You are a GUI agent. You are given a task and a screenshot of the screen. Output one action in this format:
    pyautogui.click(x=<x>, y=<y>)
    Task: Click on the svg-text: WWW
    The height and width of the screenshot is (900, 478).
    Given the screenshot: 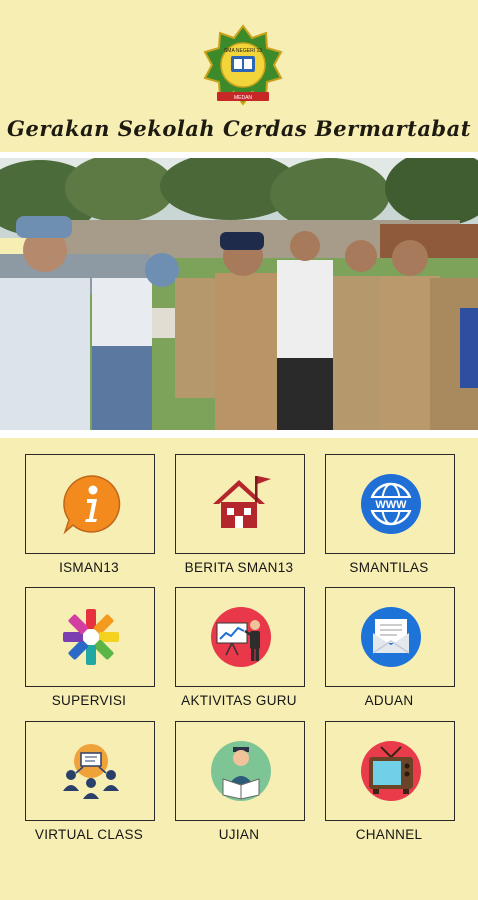 What is the action you would take?
    pyautogui.click(x=391, y=505)
    